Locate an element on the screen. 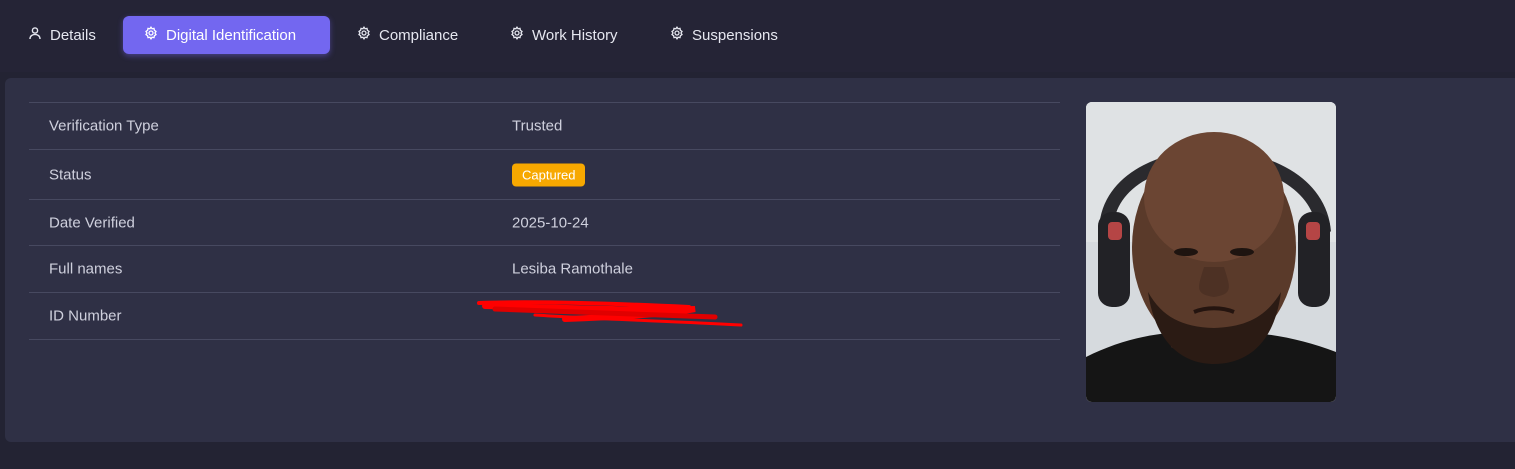 This screenshot has width=1515, height=469. tab-details: Details is located at coordinates (62, 35).